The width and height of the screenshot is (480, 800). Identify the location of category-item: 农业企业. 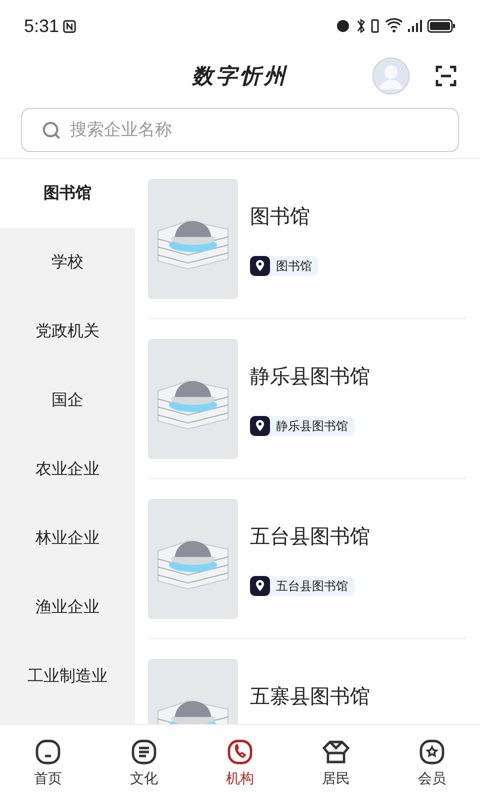
(67, 469).